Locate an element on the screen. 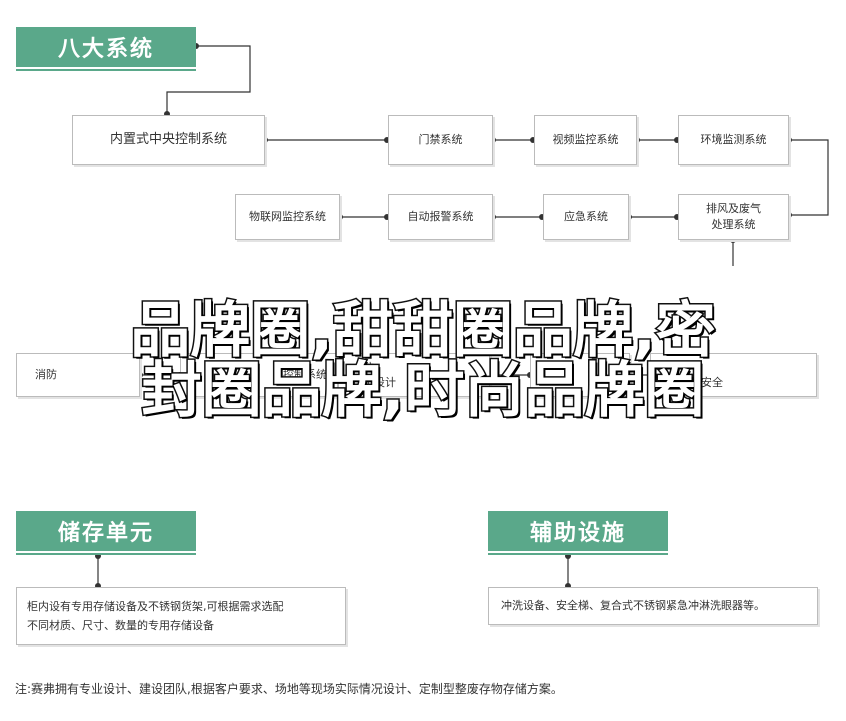 The height and width of the screenshot is (721, 846). node-access-control: 门禁系统 is located at coordinates (440, 140).